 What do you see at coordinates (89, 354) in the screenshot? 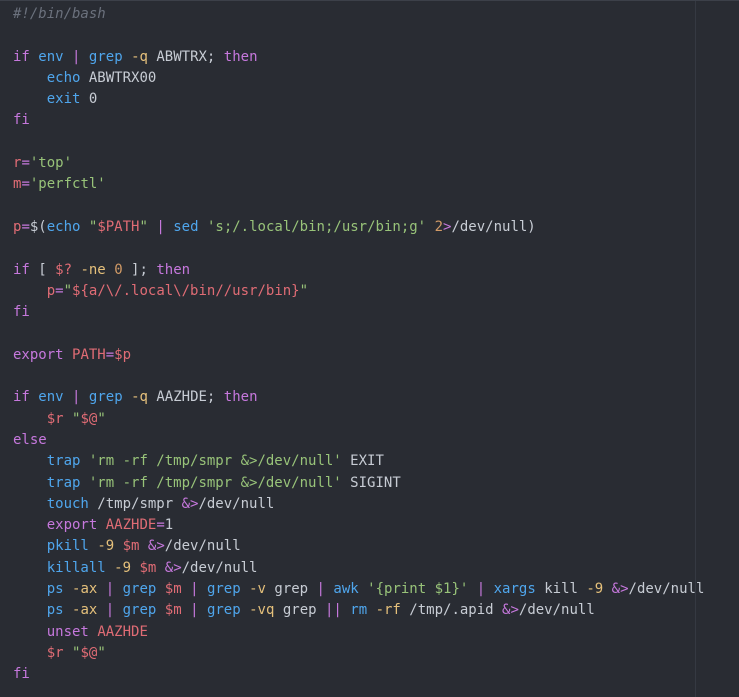
I see `code-token-variable: PATH` at bounding box center [89, 354].